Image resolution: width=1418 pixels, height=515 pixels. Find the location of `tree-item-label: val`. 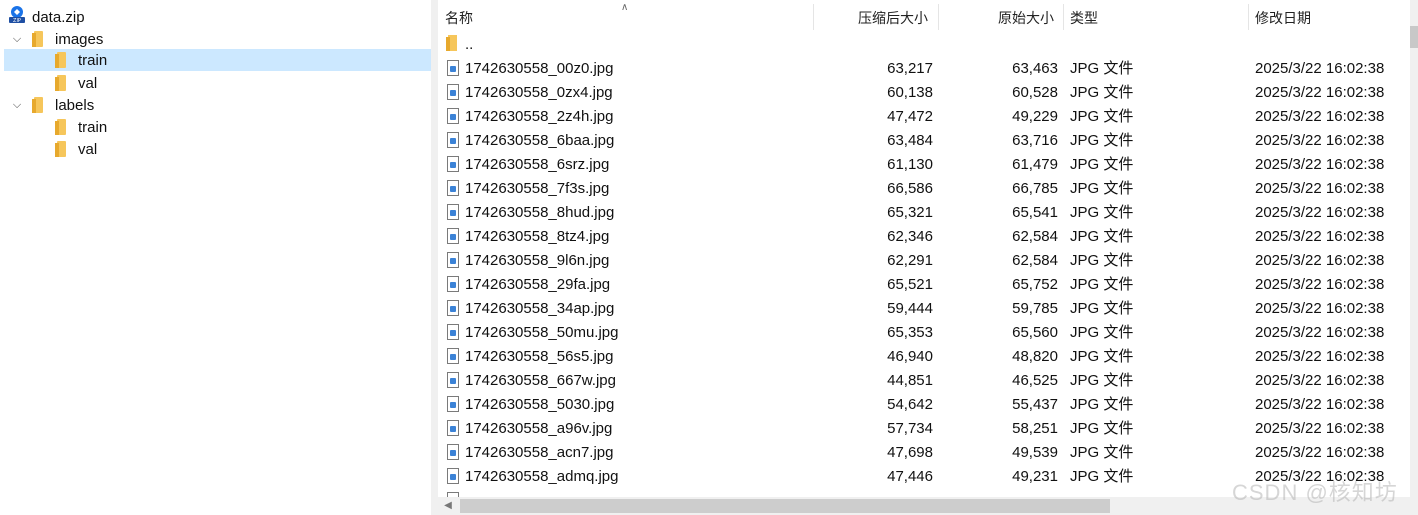

tree-item-label: val is located at coordinates (88, 149).